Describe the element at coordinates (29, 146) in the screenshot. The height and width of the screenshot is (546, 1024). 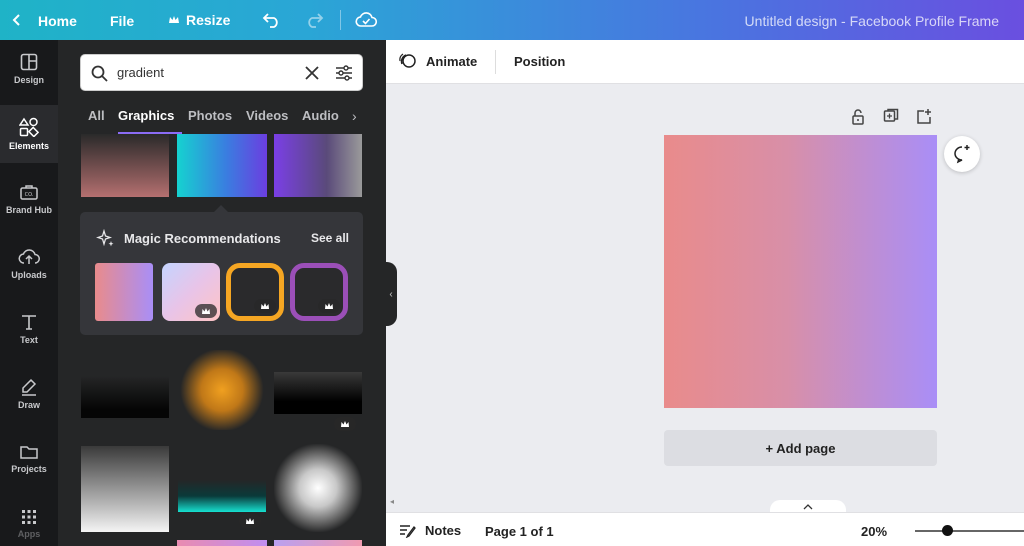
I see `rail-label-elements: Elements` at that location.